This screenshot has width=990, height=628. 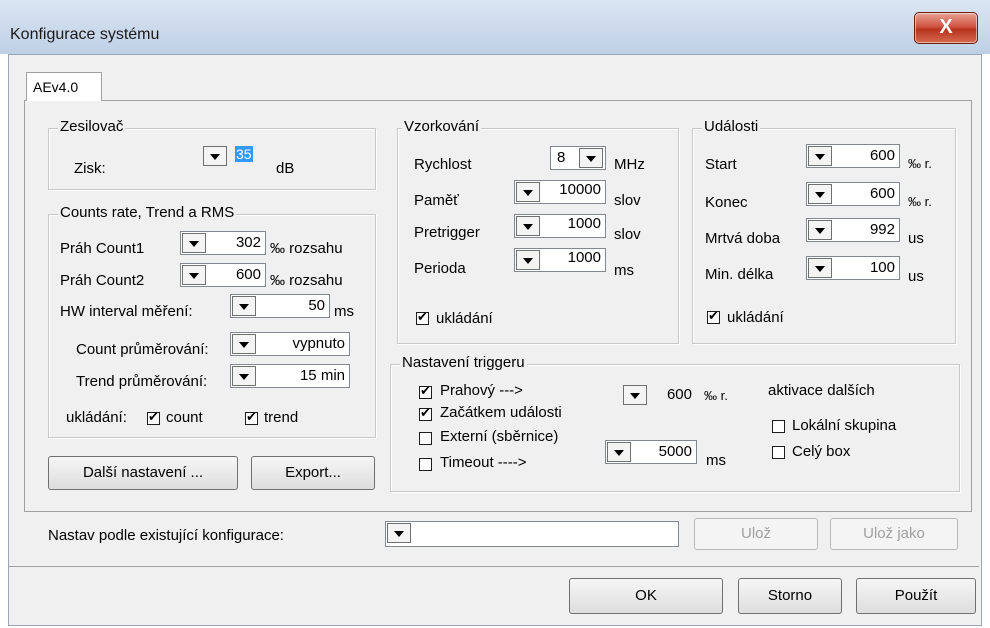 What do you see at coordinates (894, 534) in the screenshot?
I see `uloz-jako-button: Ulož jako` at bounding box center [894, 534].